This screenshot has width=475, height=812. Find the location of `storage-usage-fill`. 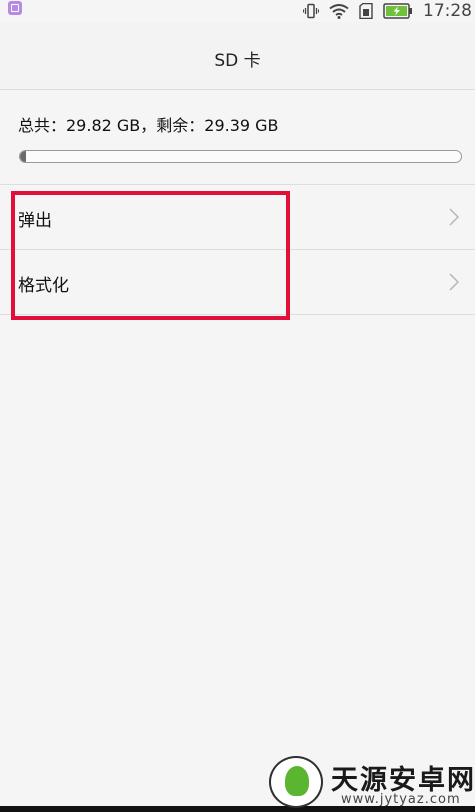

storage-usage-fill is located at coordinates (23, 156).